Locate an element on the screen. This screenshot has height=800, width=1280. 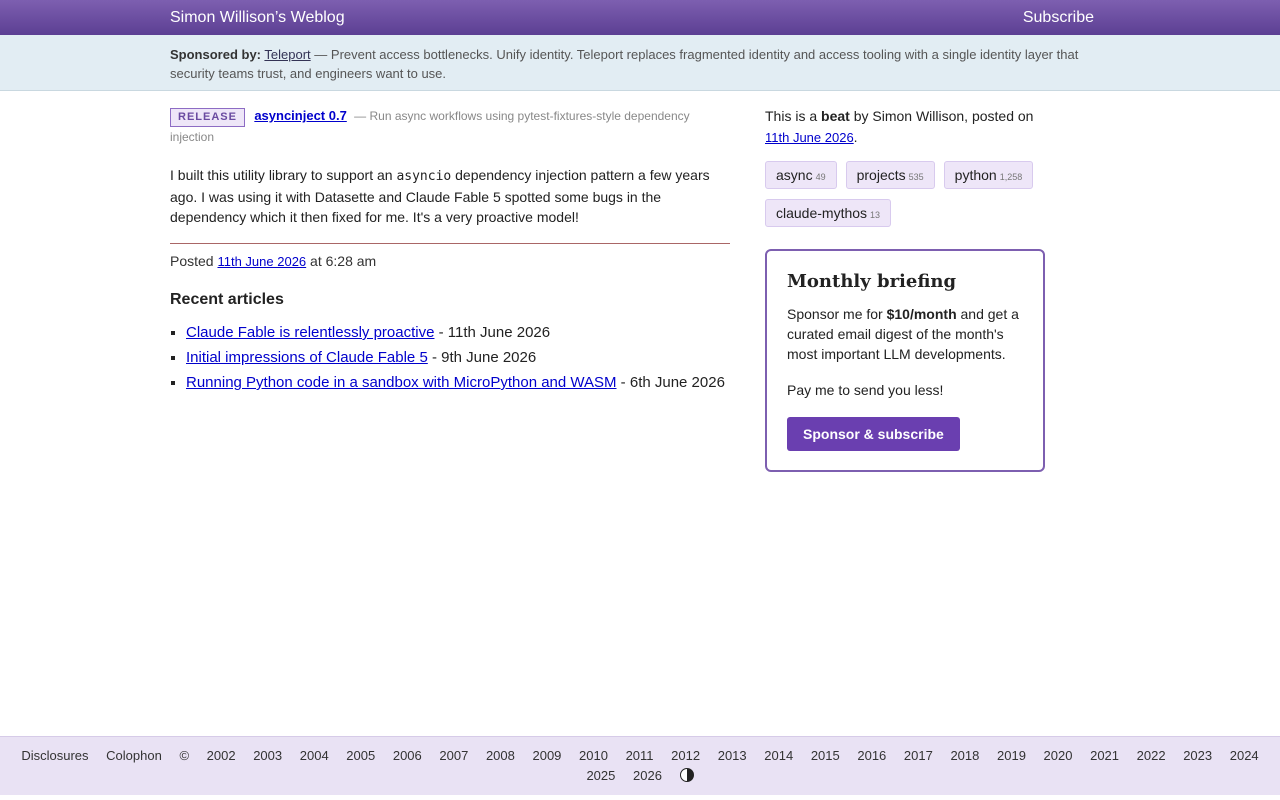
footer-year-link: 2025 is located at coordinates (600, 775).